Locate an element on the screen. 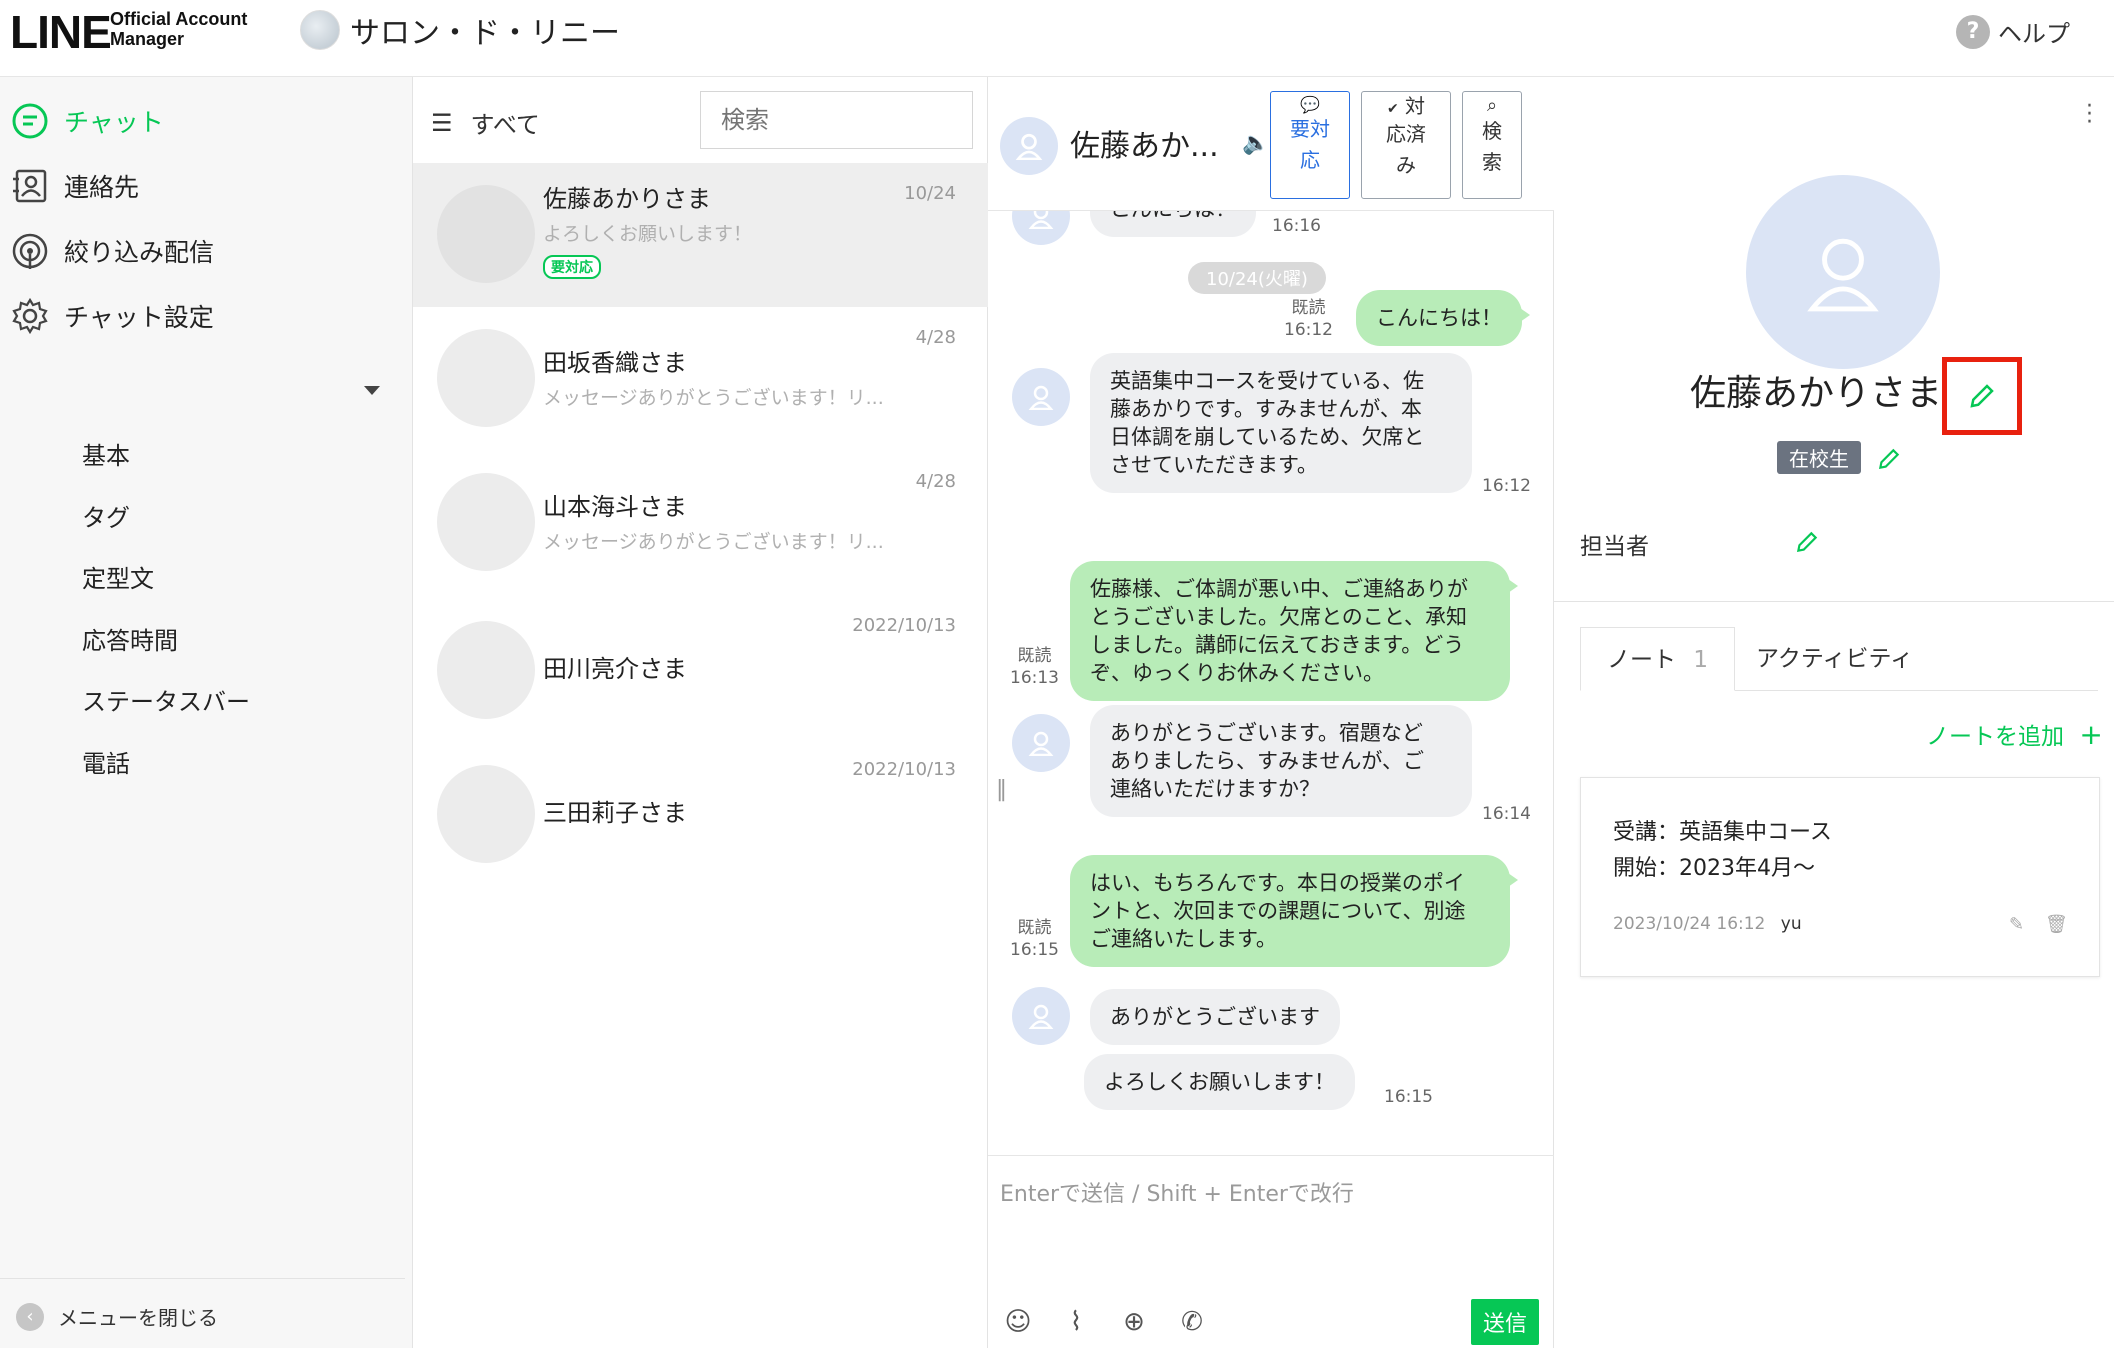  emoji-icon: ☺ is located at coordinates (1018, 1322).